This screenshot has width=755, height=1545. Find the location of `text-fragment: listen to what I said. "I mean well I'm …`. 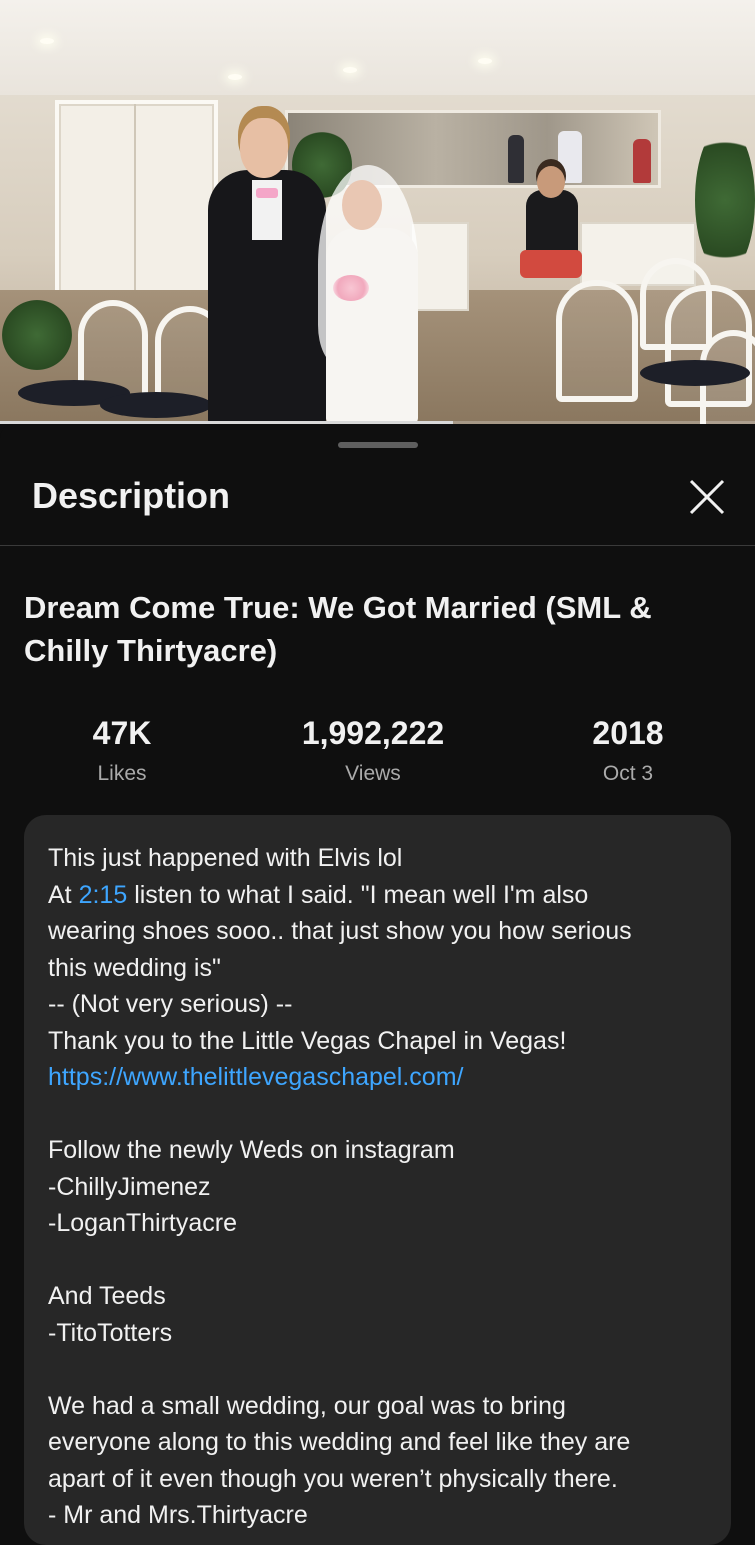

text-fragment: listen to what I said. "I mean well I'm … is located at coordinates (358, 894).